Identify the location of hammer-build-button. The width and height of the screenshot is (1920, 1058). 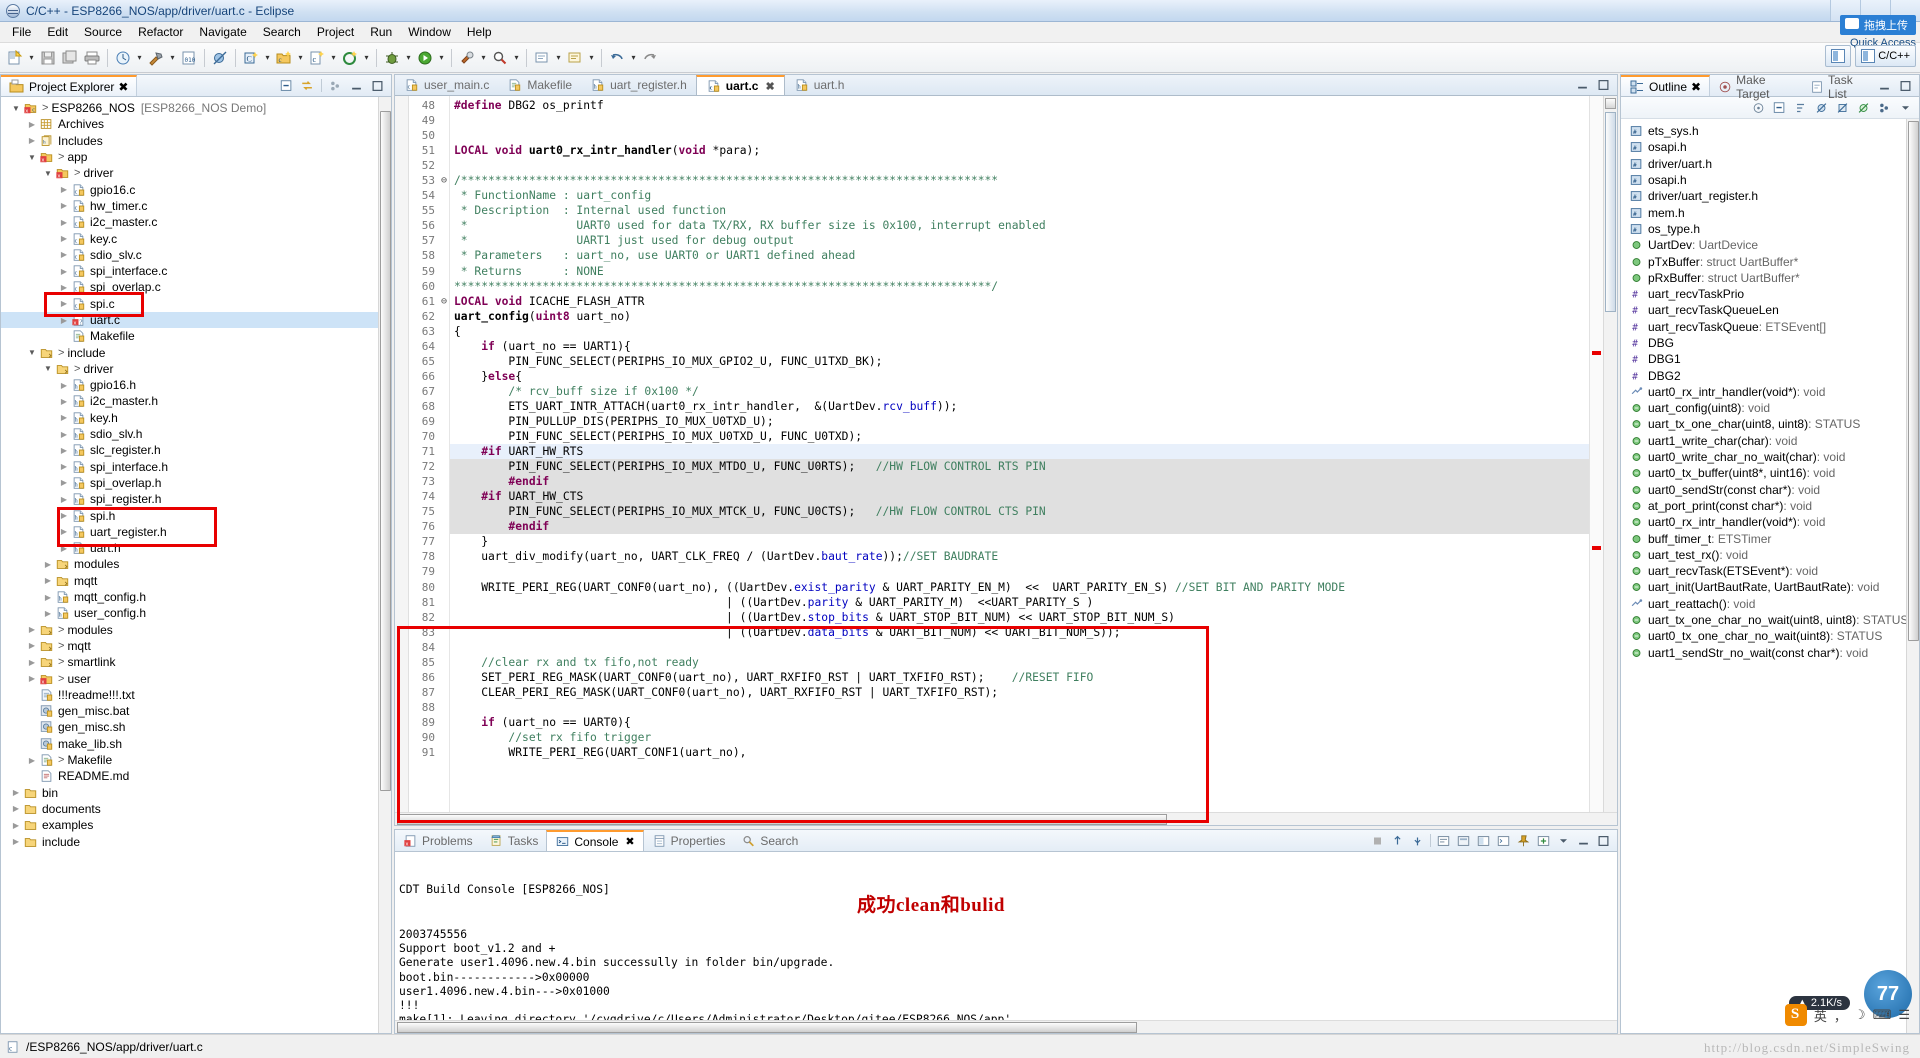
(156, 58).